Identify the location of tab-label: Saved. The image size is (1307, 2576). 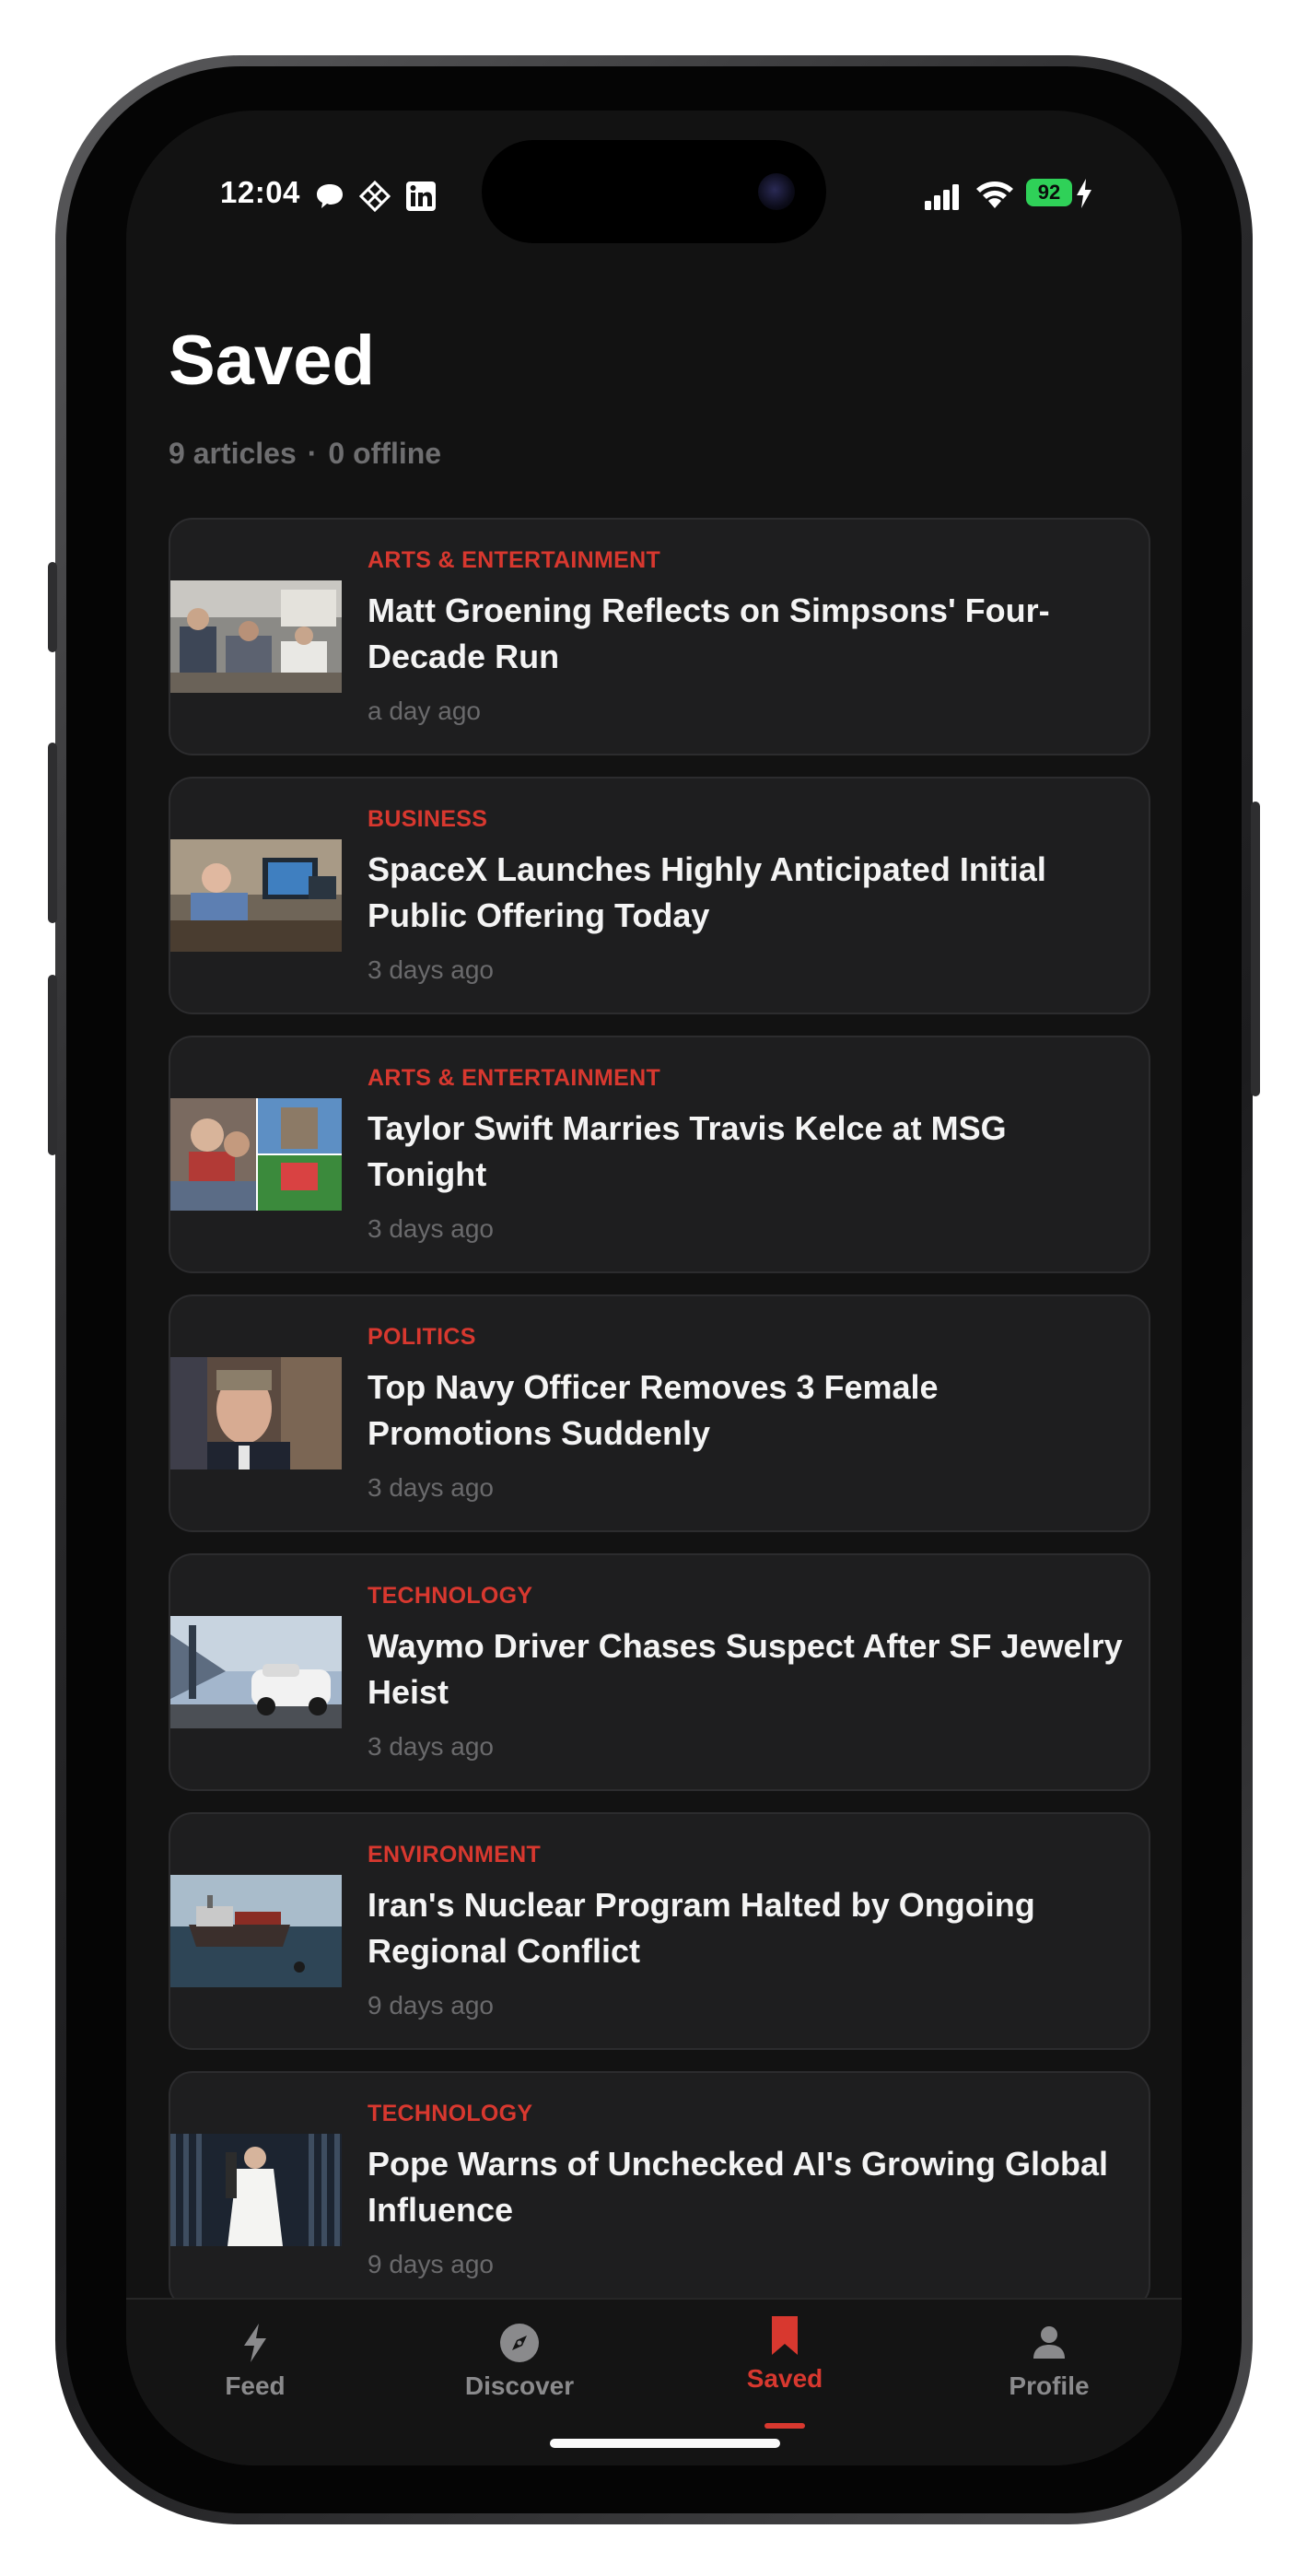
(785, 2378).